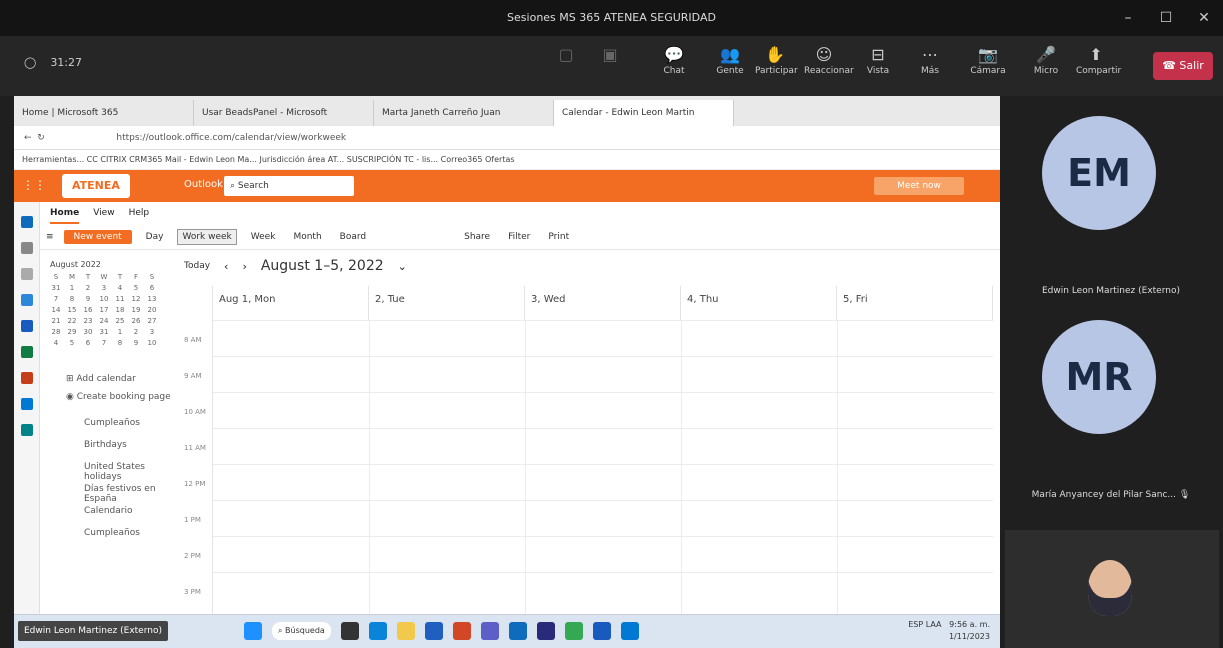 This screenshot has width=1223, height=648. What do you see at coordinates (930, 60) in the screenshot?
I see `more-button: ⋯ Más` at bounding box center [930, 60].